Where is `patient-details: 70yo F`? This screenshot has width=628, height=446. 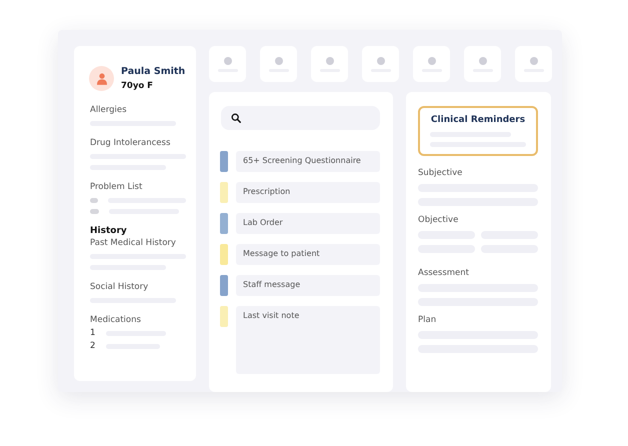 patient-details: 70yo F is located at coordinates (137, 86).